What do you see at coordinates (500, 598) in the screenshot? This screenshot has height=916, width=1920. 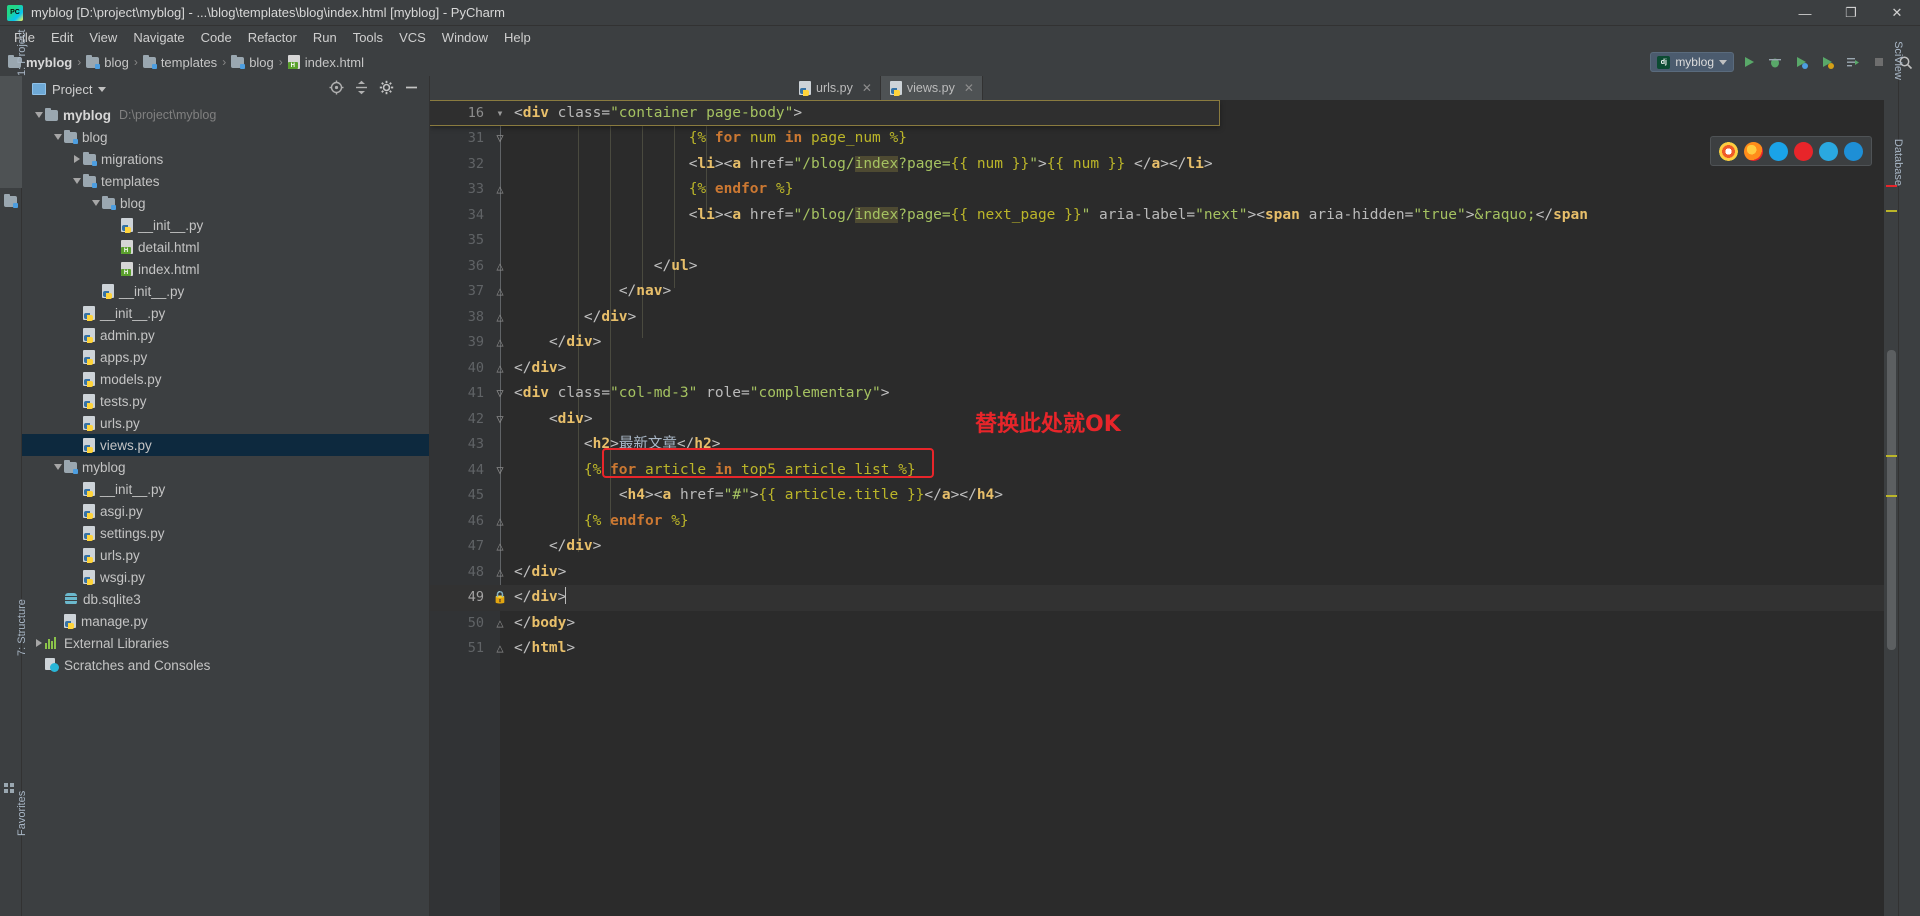 I see `fold-marker-icon: 🔒` at bounding box center [500, 598].